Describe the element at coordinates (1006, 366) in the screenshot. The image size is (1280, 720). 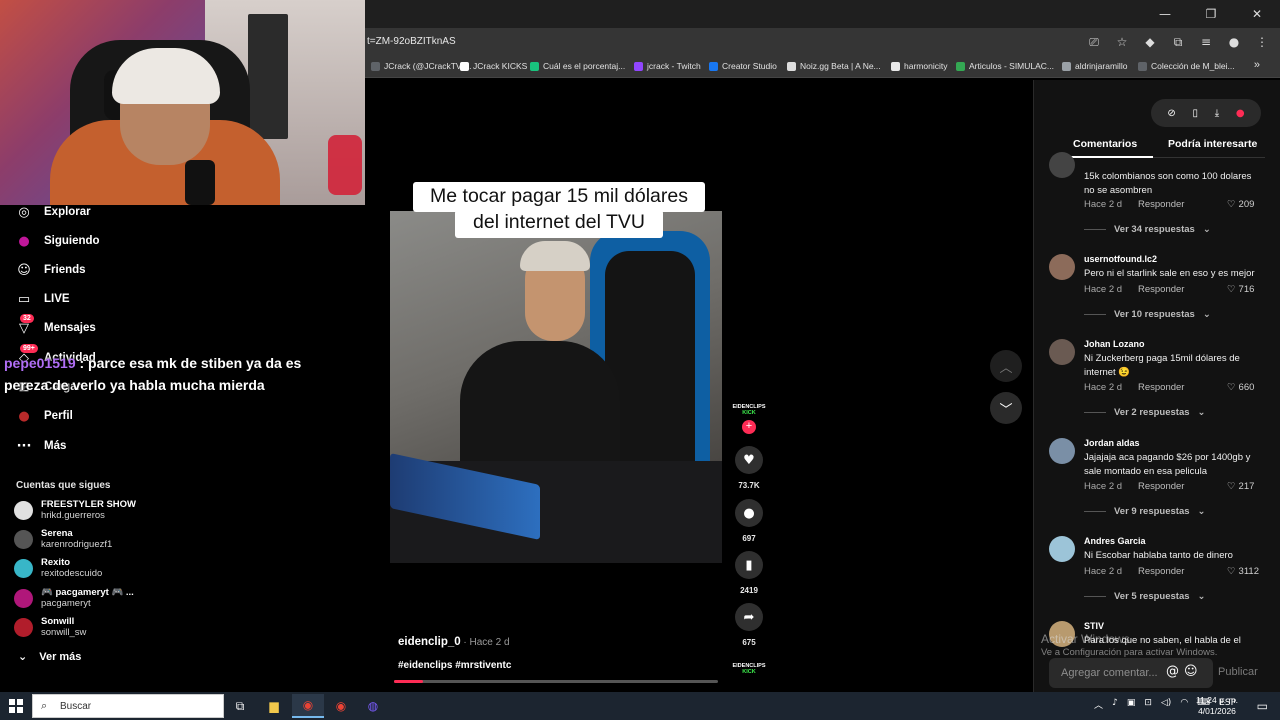
I see `previous-video-button: ︿` at that location.